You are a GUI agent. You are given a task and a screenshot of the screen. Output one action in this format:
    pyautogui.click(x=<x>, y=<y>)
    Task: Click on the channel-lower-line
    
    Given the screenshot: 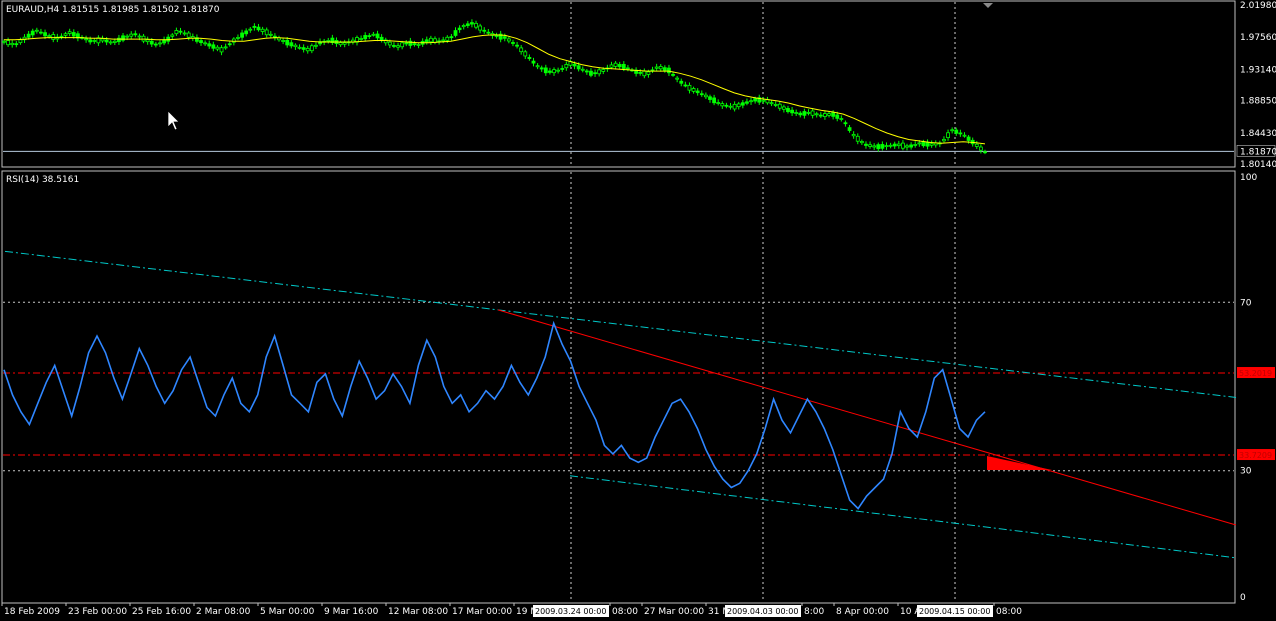 What is the action you would take?
    pyautogui.click(x=903, y=517)
    